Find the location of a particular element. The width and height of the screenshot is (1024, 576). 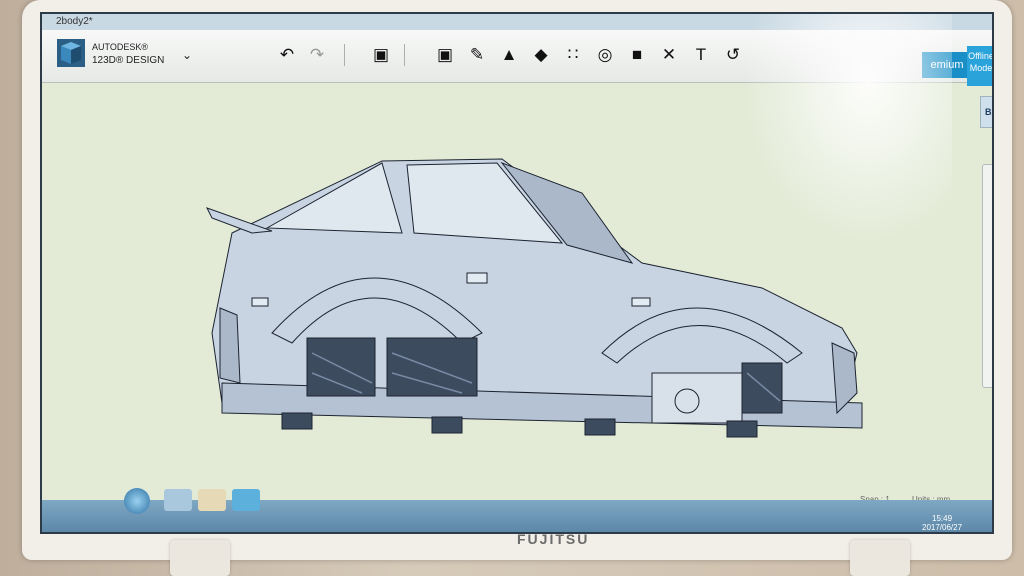

construct-tool-icon: ▲ is located at coordinates (509, 55).